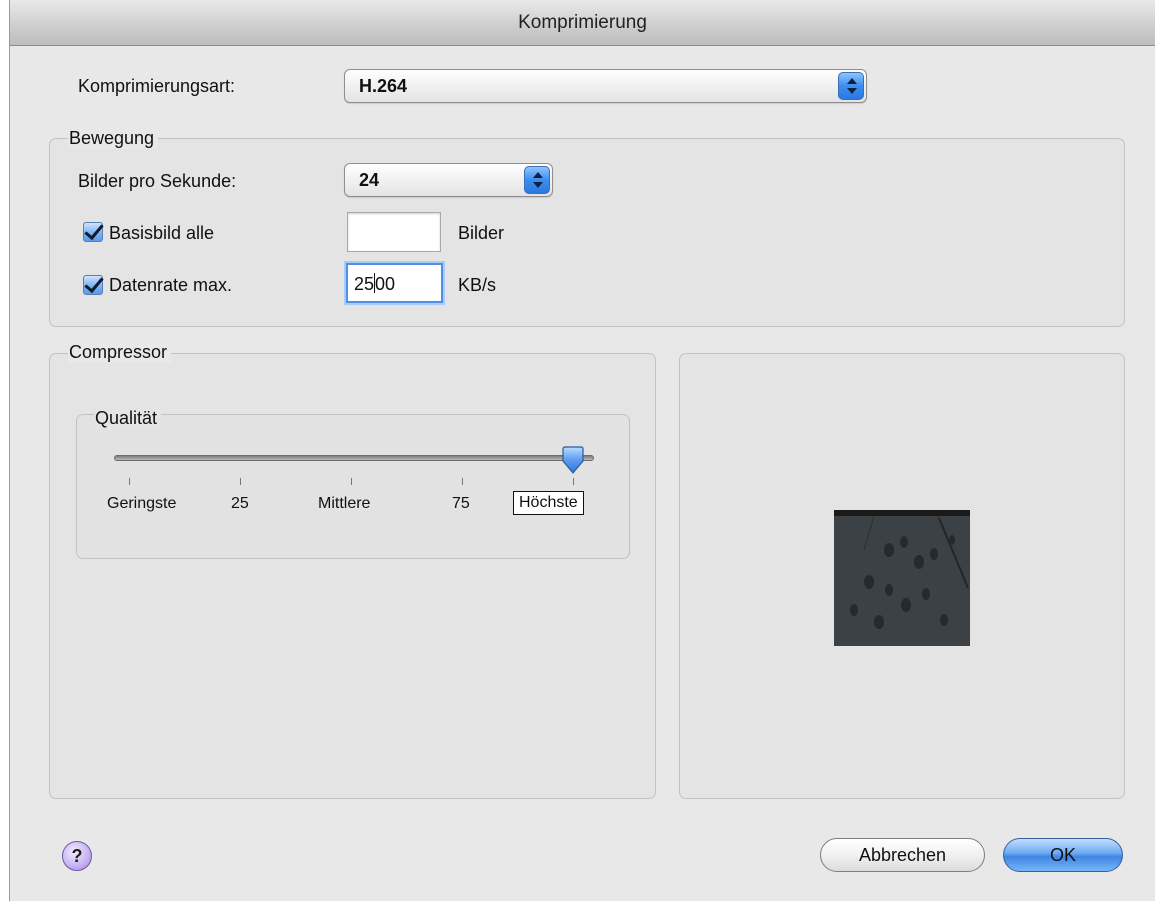  I want to click on preview-texture, so click(902, 578).